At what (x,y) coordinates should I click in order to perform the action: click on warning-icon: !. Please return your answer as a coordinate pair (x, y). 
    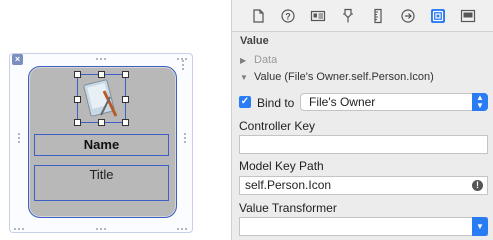
    Looking at the image, I should click on (477, 185).